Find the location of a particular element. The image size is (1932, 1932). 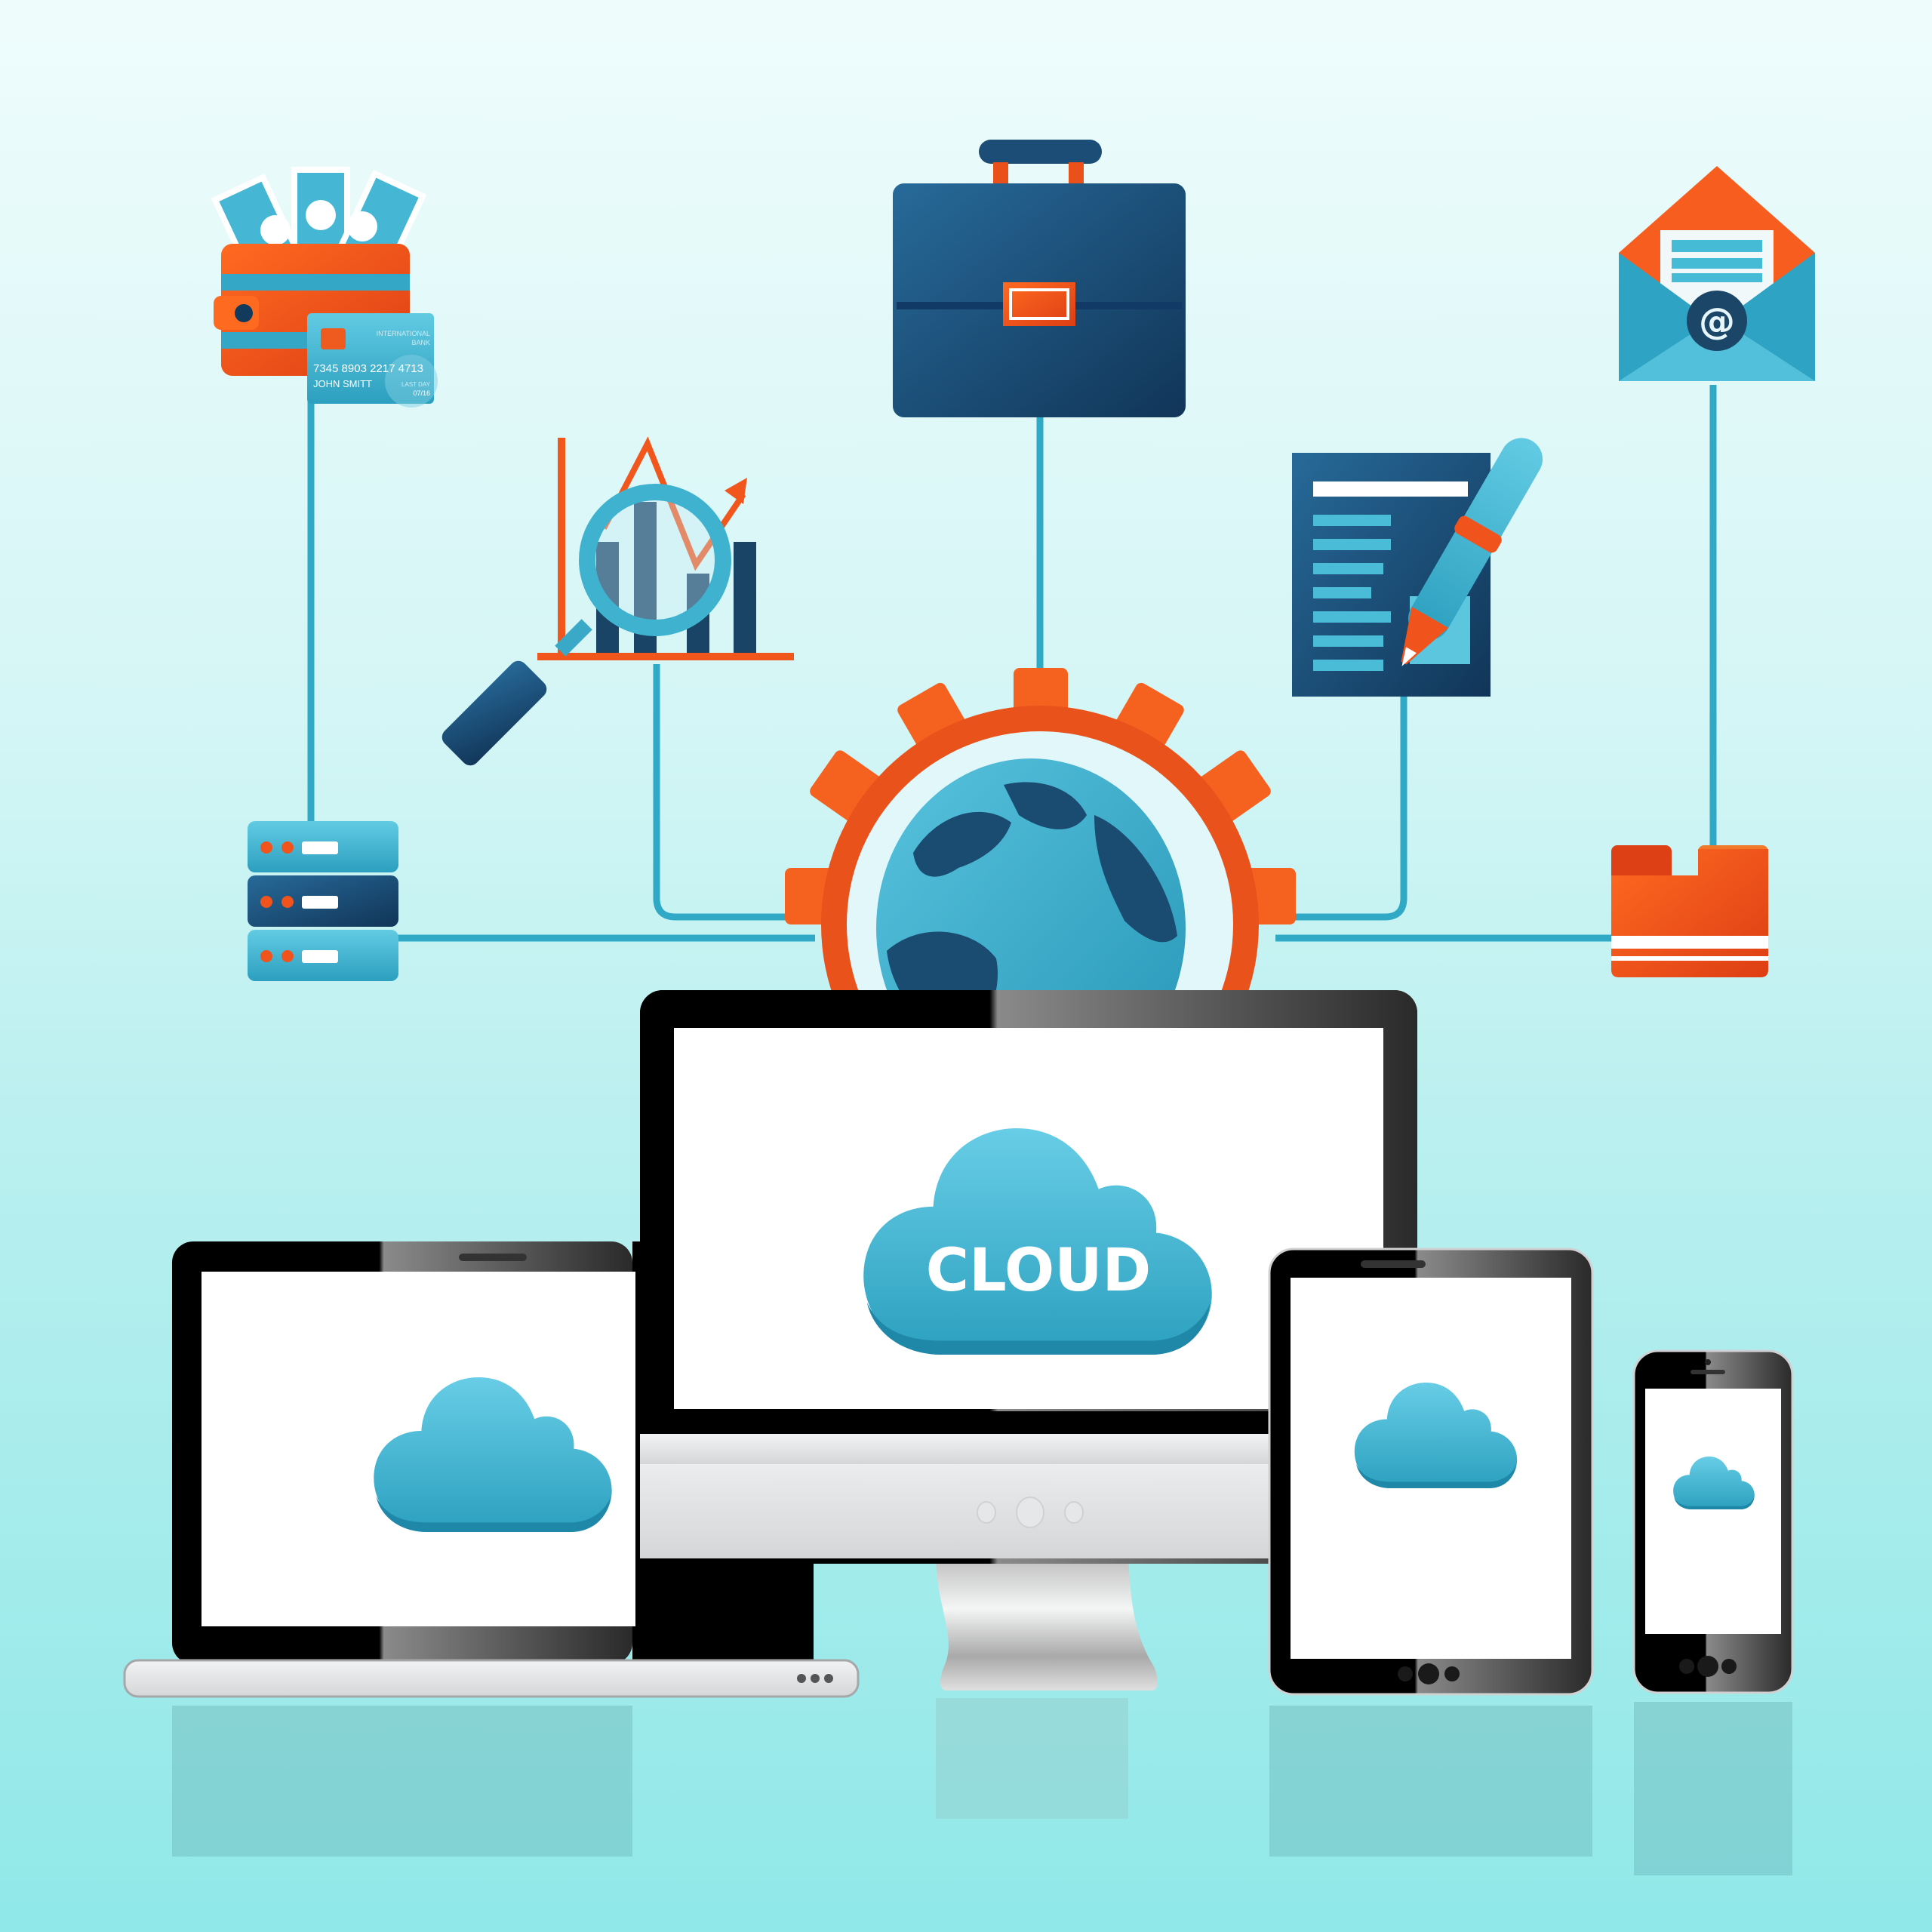

card-expiry: 07/16 is located at coordinates (421, 393).